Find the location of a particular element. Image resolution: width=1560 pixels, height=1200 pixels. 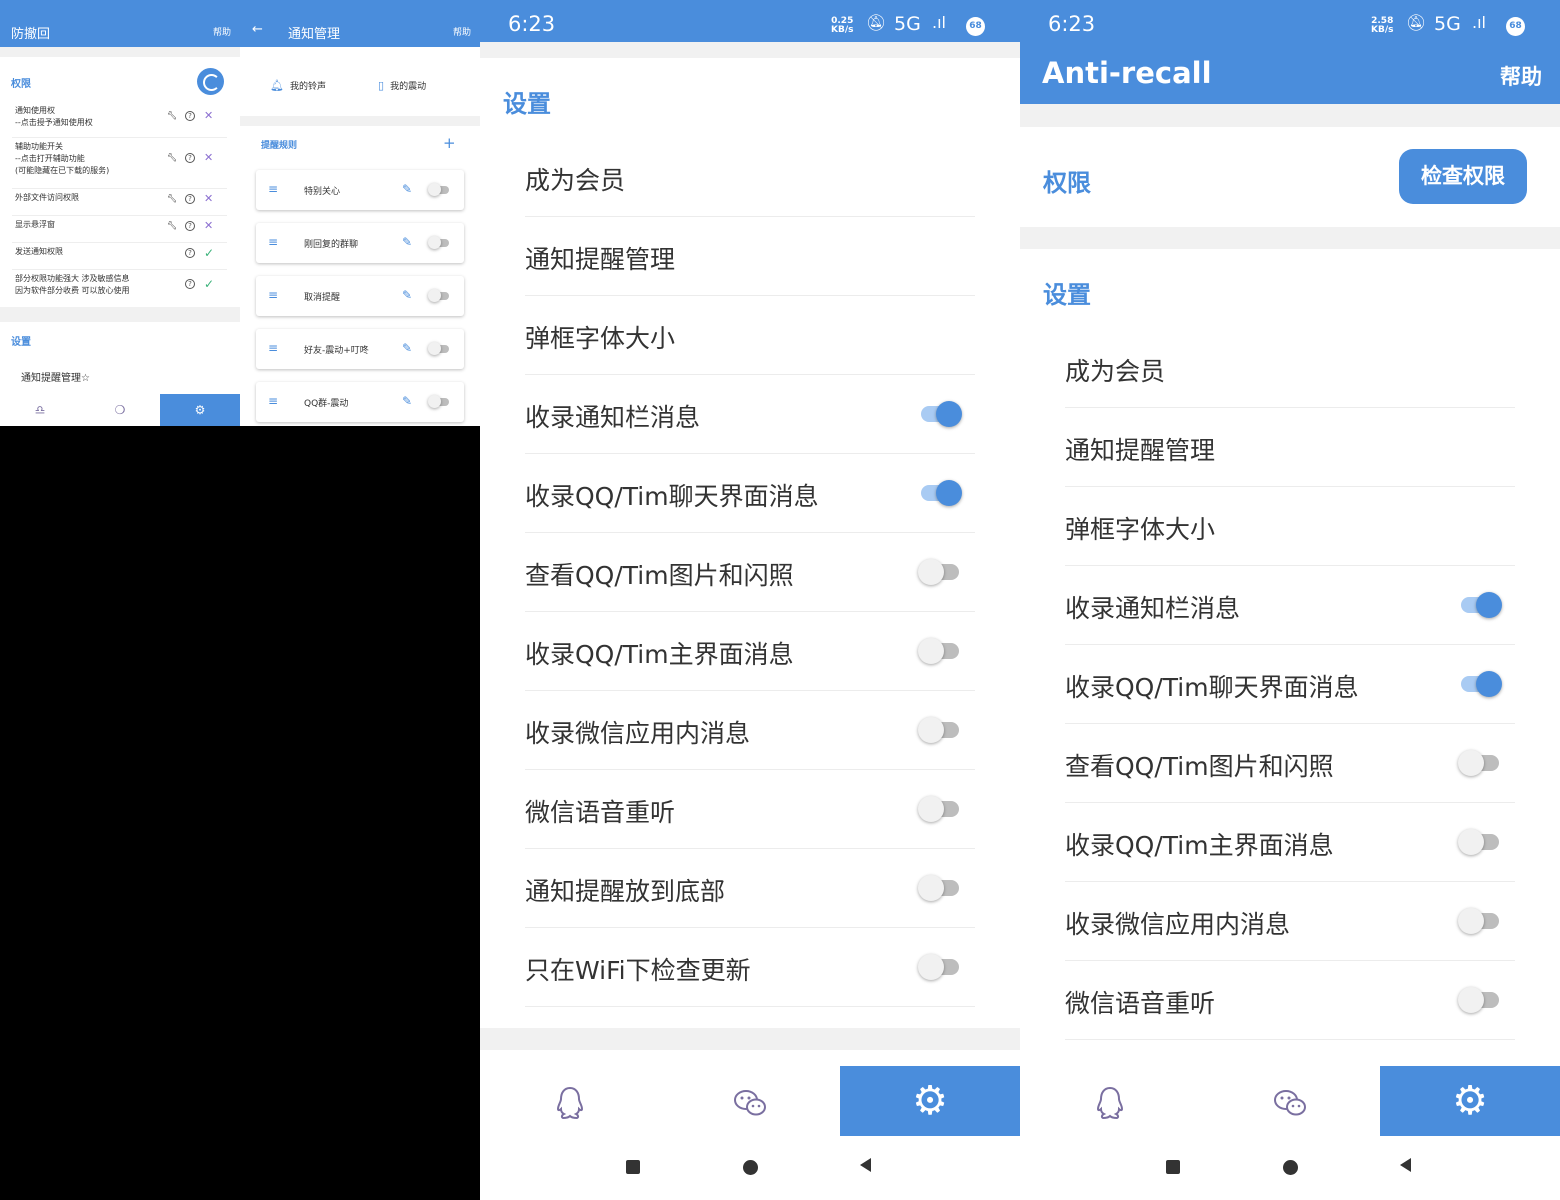

rule-item: ≡ 取消提醒 ✎ is located at coordinates (360, 296).